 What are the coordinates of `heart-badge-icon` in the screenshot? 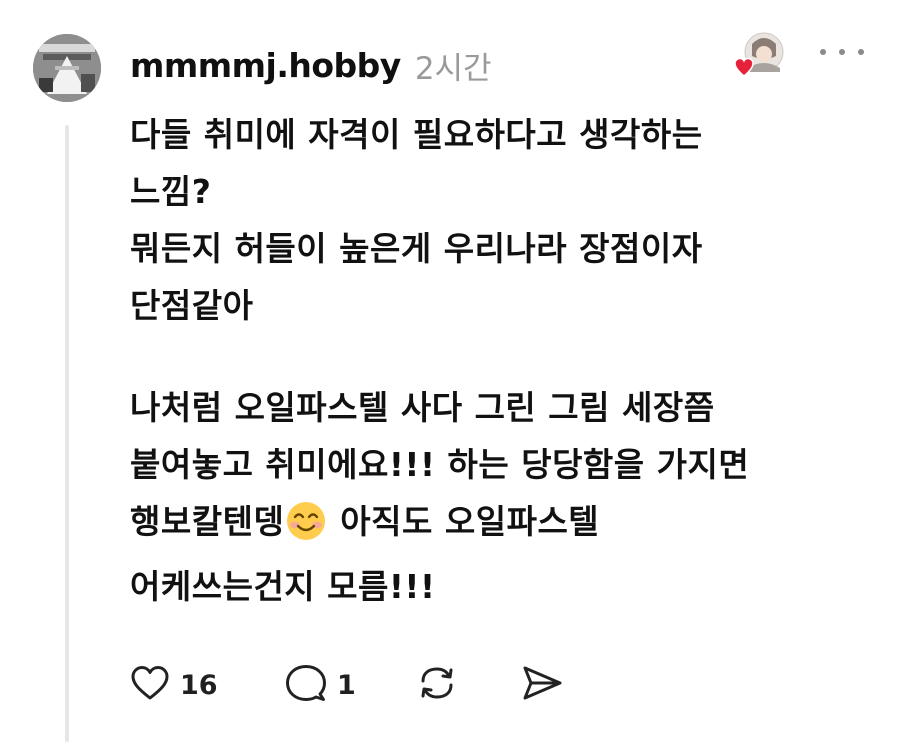 It's located at (744, 67).